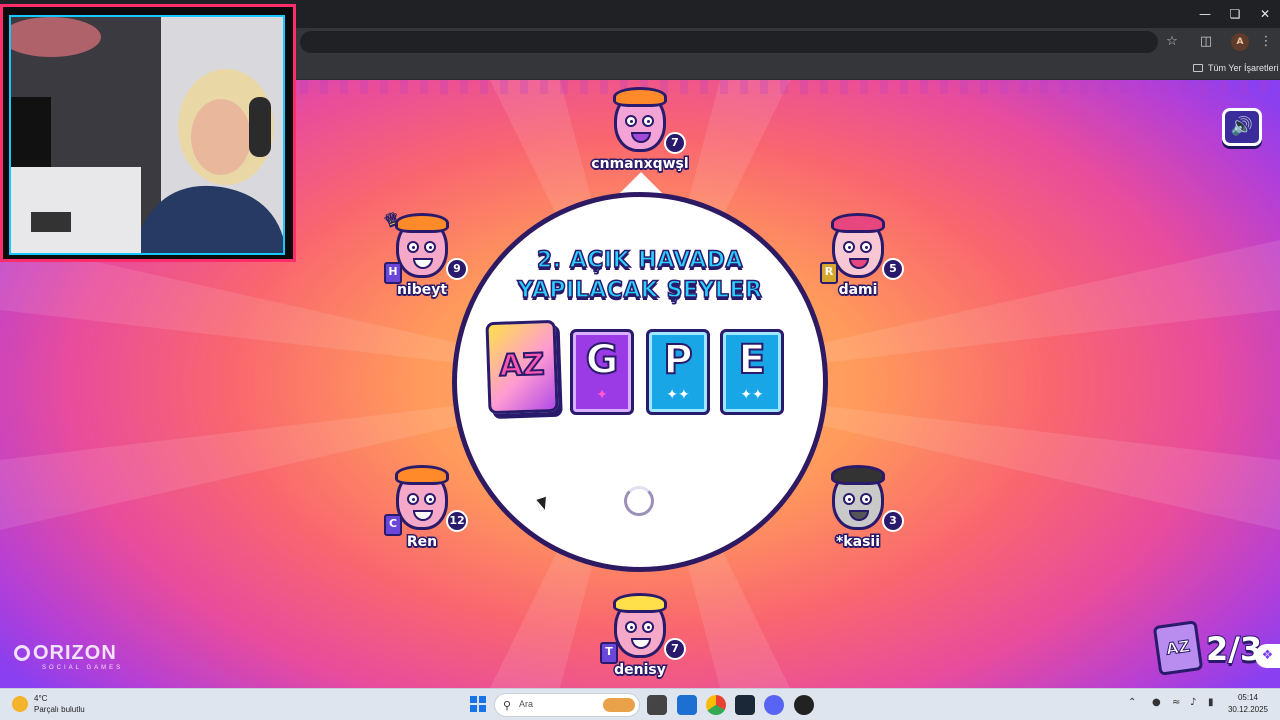  Describe the element at coordinates (1172, 42) in the screenshot. I see `bookmark-star-icon: ☆` at that location.